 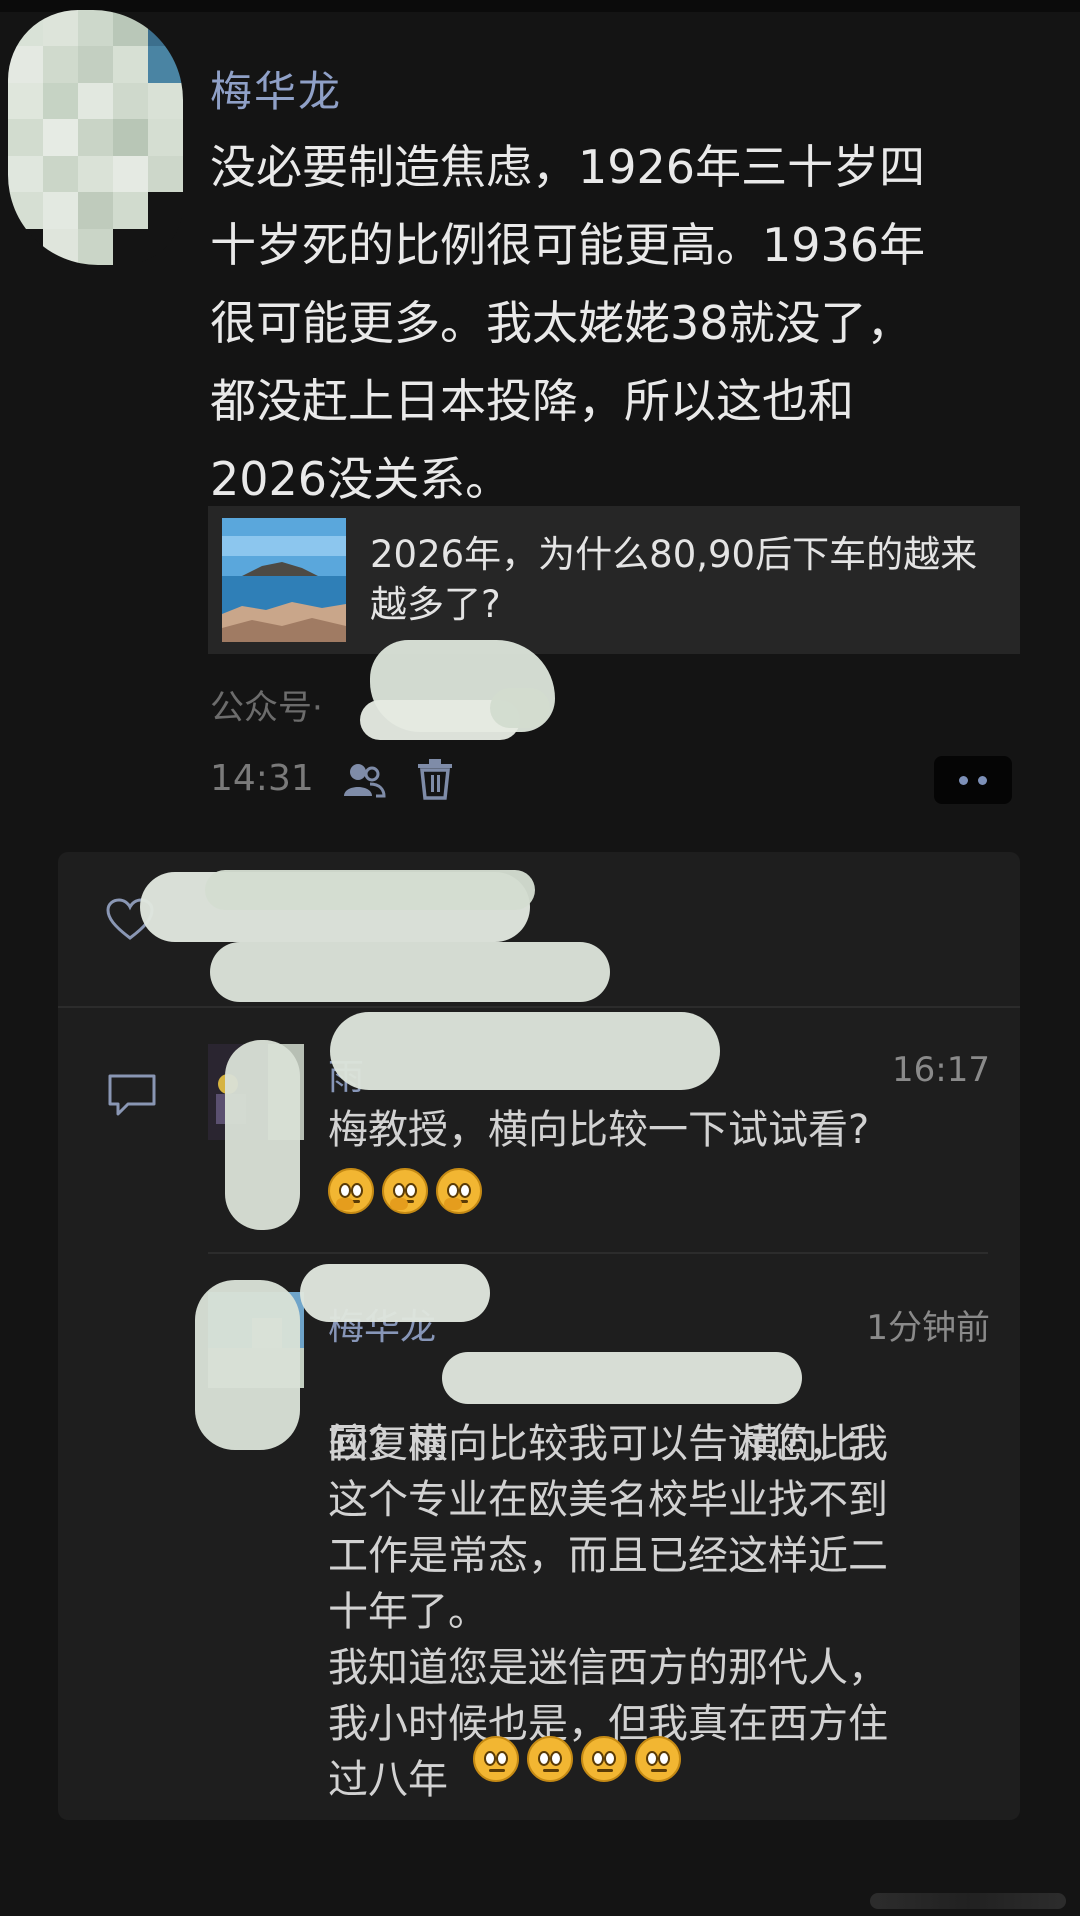 I want to click on post-time: 14:31, so click(x=262, y=778).